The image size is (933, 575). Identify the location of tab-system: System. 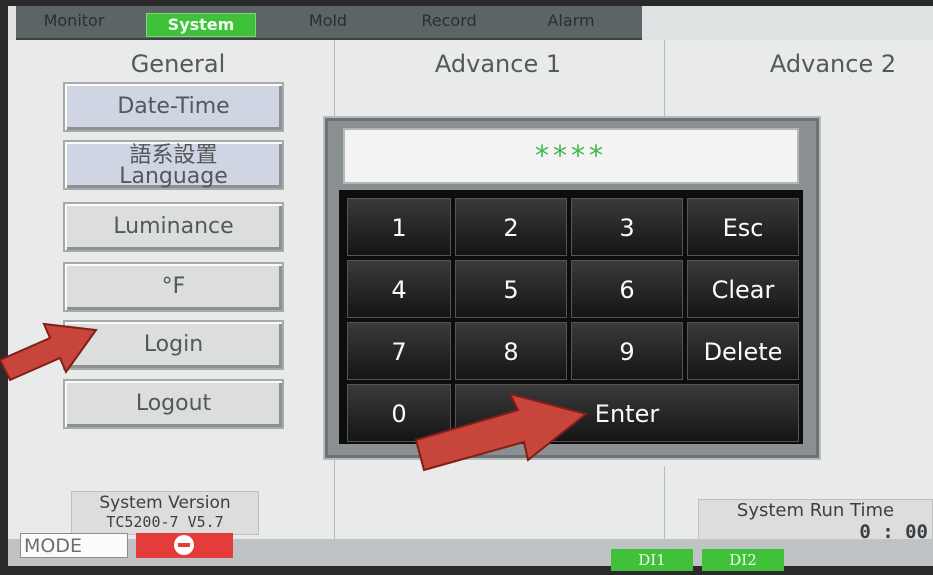
(201, 25).